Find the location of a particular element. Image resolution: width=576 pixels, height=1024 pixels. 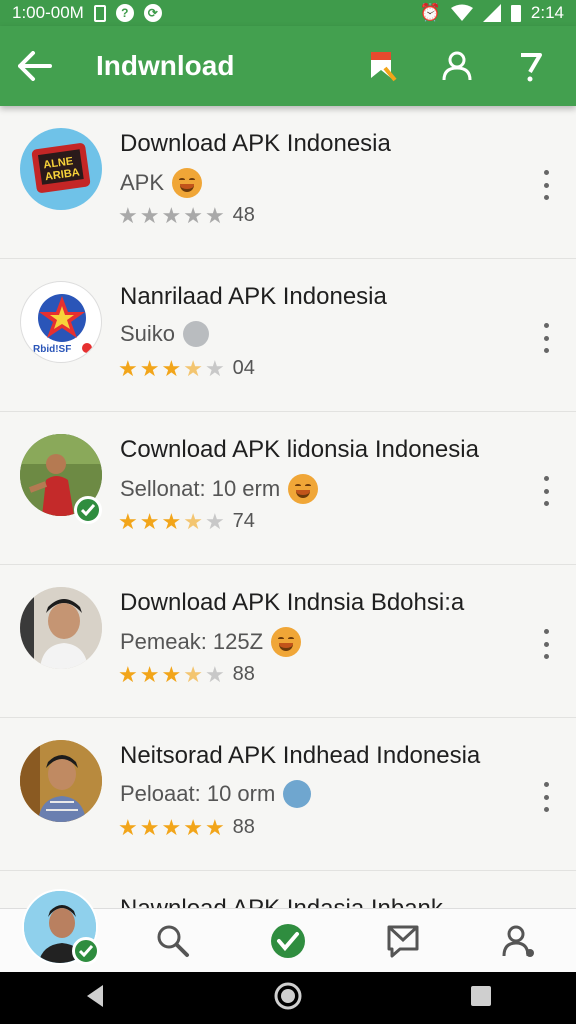

bottom-navigation is located at coordinates (288, 931).